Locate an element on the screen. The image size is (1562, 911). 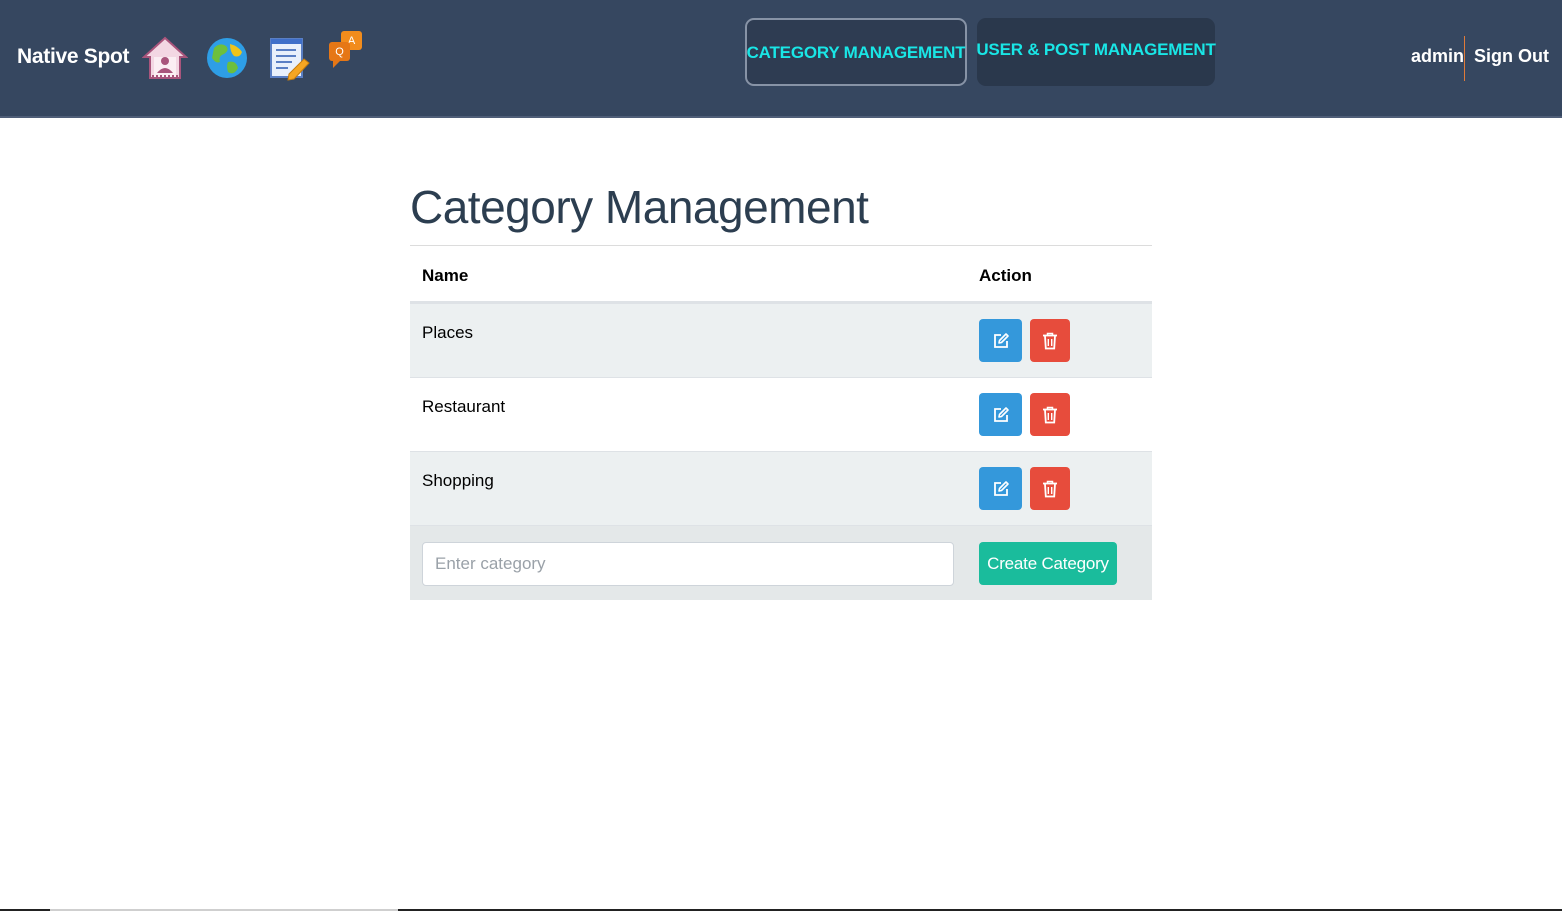
sign-out-link: Sign Out is located at coordinates (1511, 56).